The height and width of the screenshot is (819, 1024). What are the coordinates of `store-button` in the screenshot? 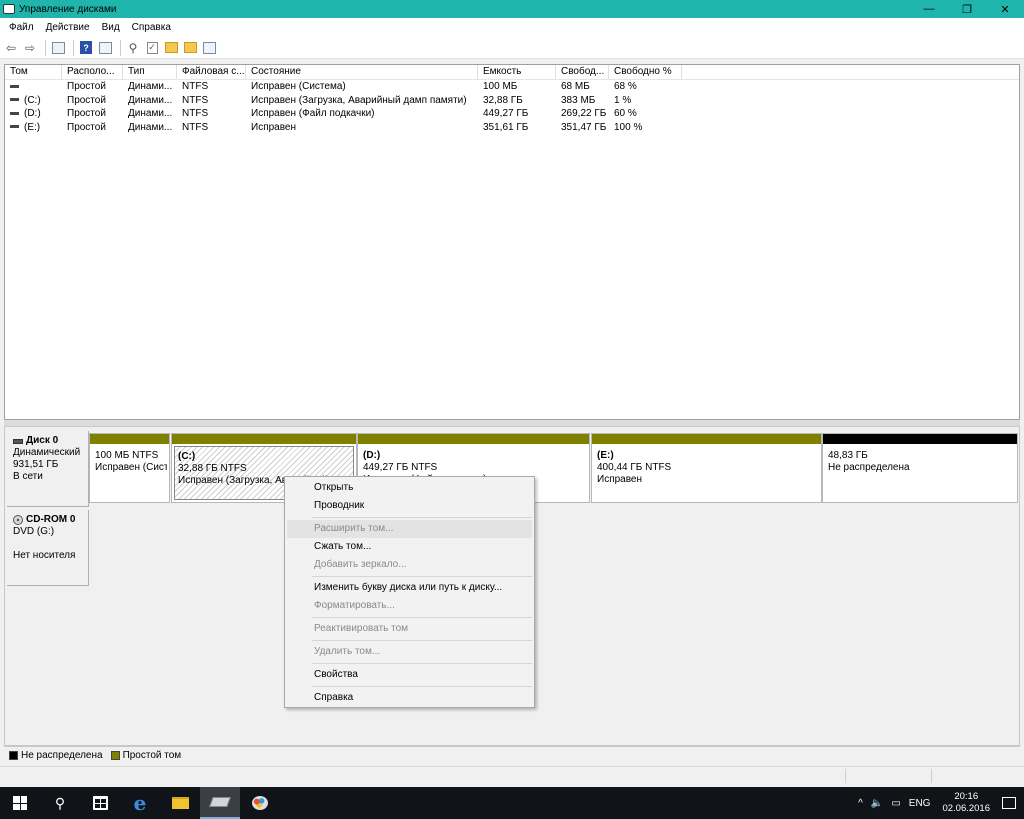 It's located at (100, 803).